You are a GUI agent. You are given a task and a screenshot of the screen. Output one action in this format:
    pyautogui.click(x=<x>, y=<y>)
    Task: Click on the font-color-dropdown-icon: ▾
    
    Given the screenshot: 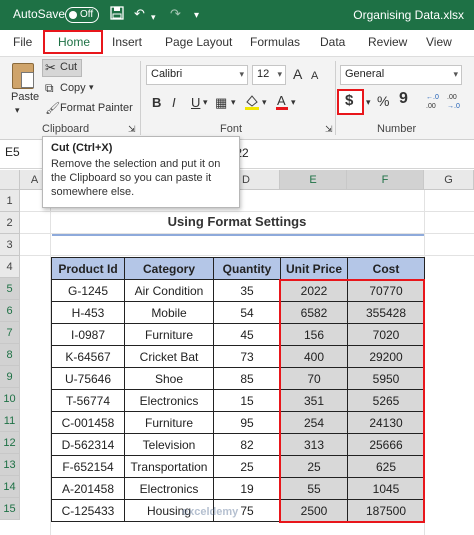 What is the action you would take?
    pyautogui.click(x=293, y=102)
    